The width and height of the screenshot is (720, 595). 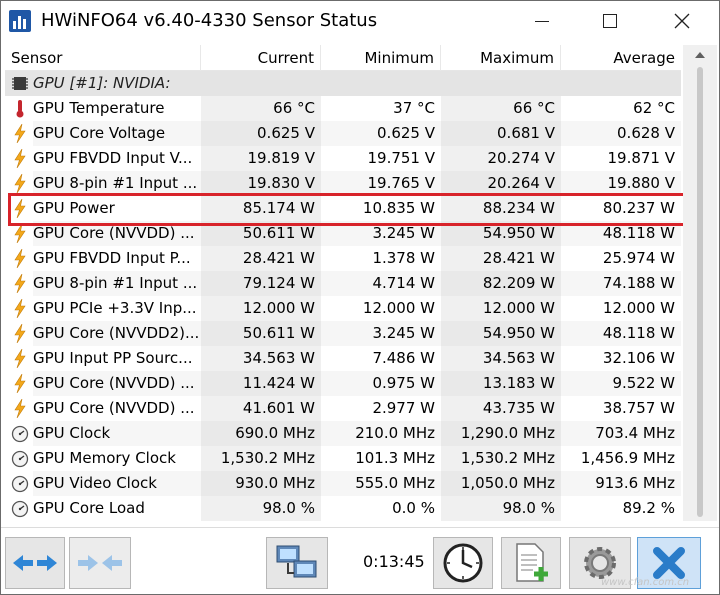 What do you see at coordinates (700, 55) in the screenshot?
I see `scroll-up-arrow-icon` at bounding box center [700, 55].